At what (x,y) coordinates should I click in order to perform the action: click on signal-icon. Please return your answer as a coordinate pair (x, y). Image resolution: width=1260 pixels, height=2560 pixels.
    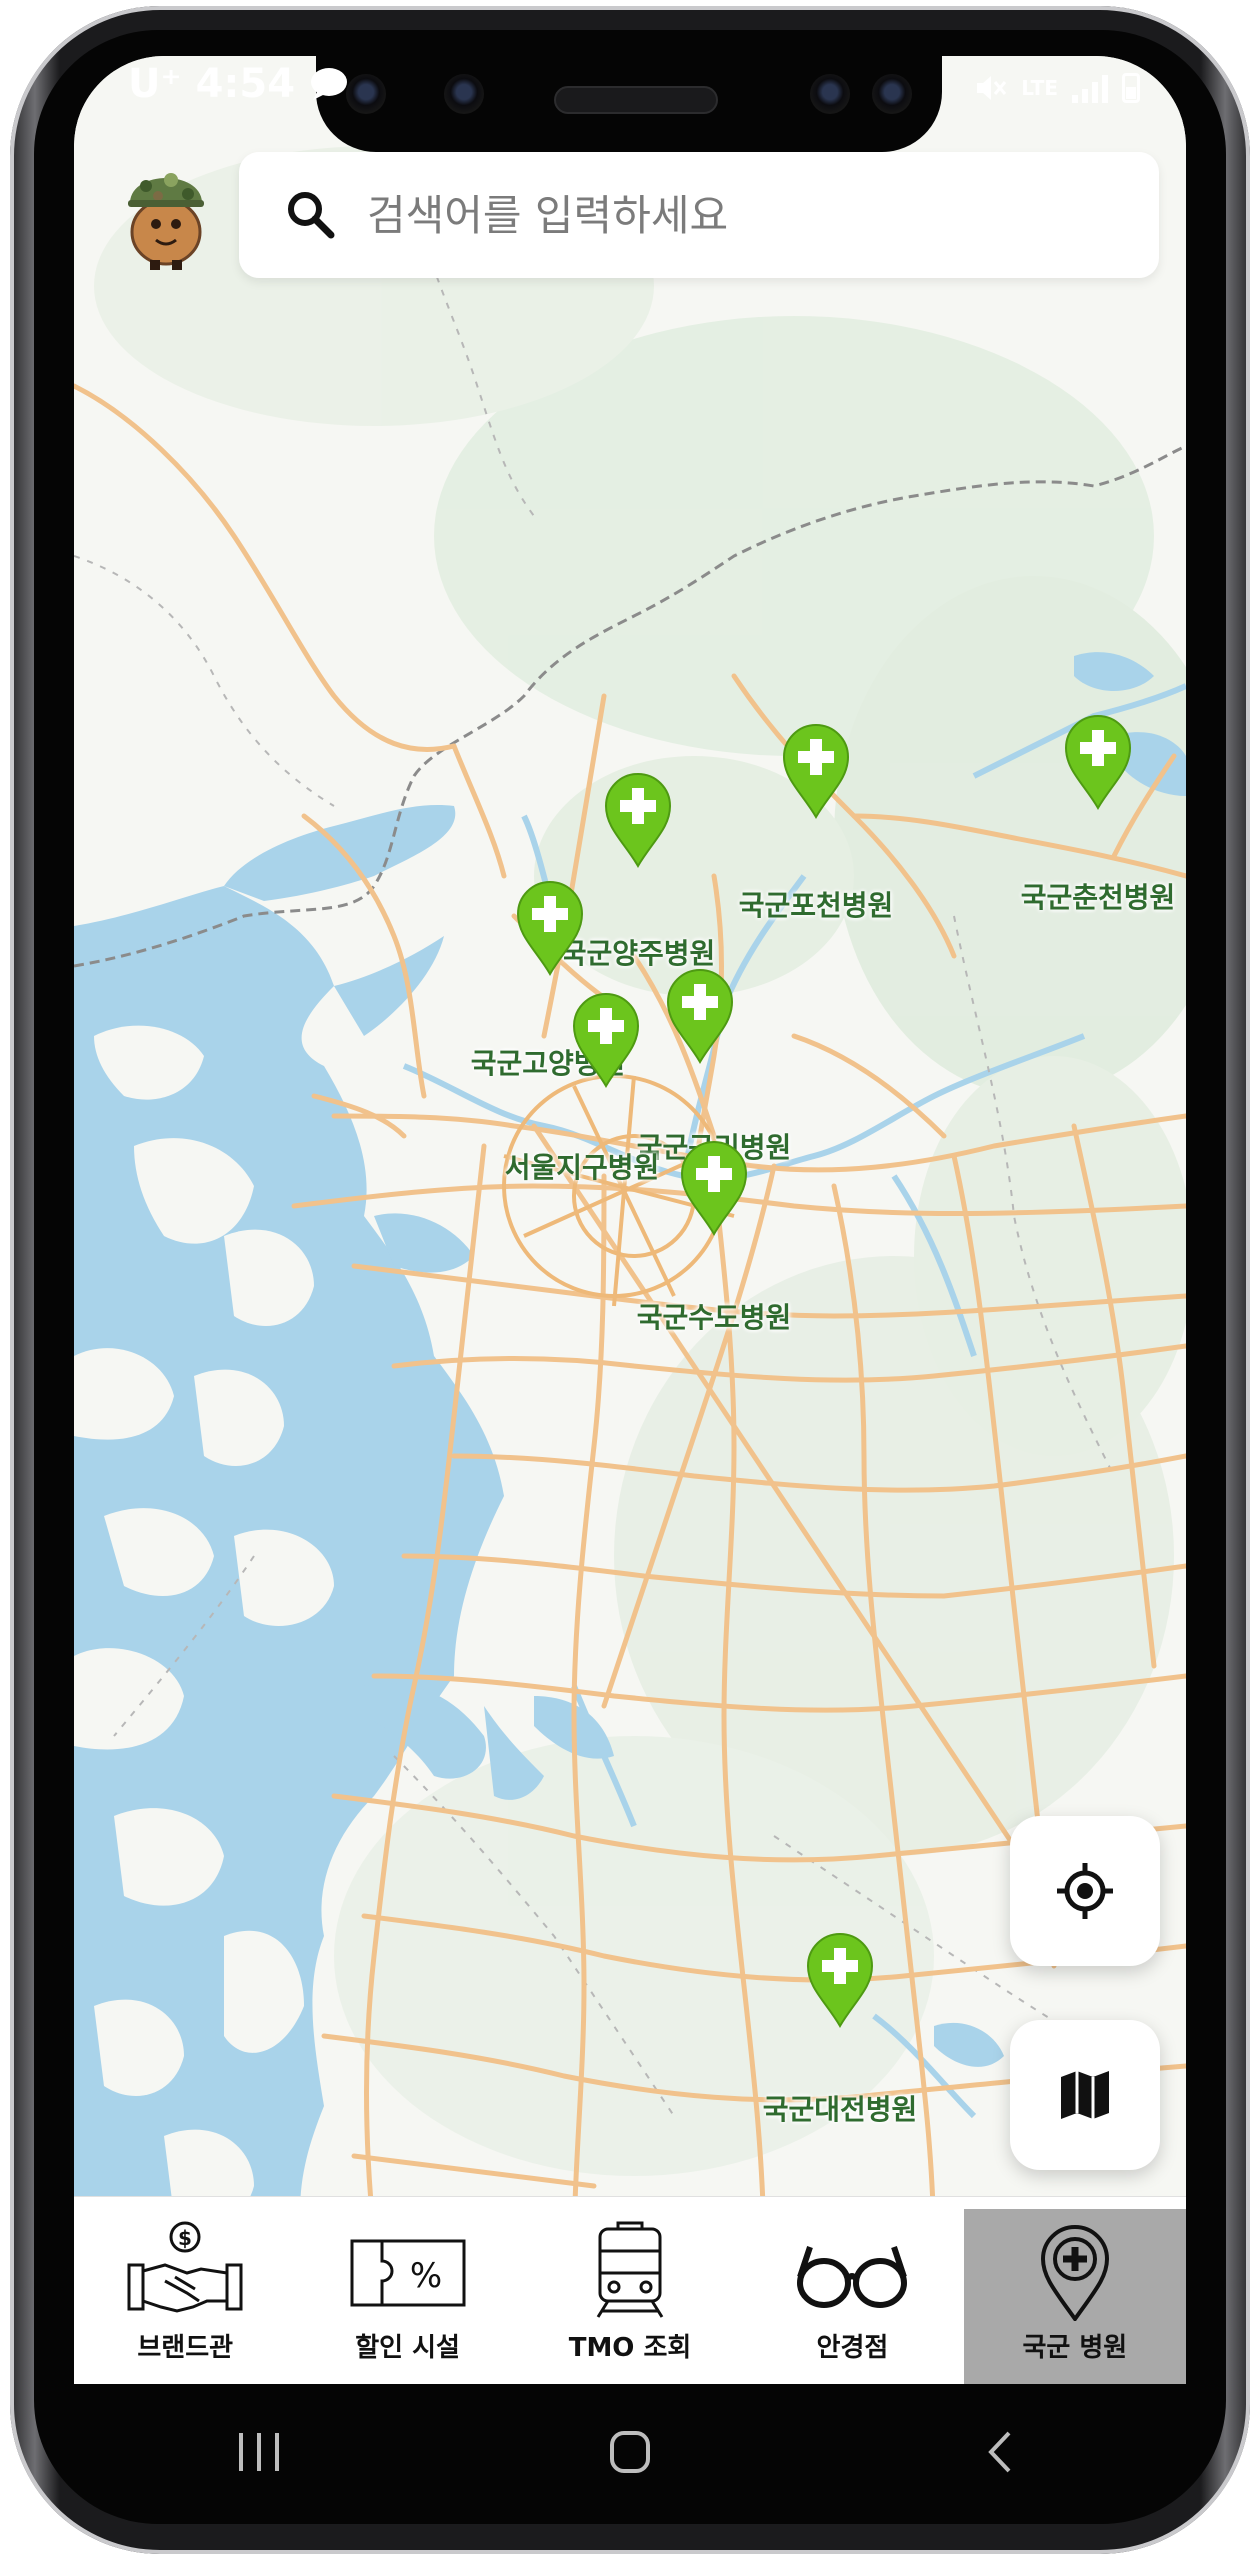
    Looking at the image, I should click on (1090, 88).